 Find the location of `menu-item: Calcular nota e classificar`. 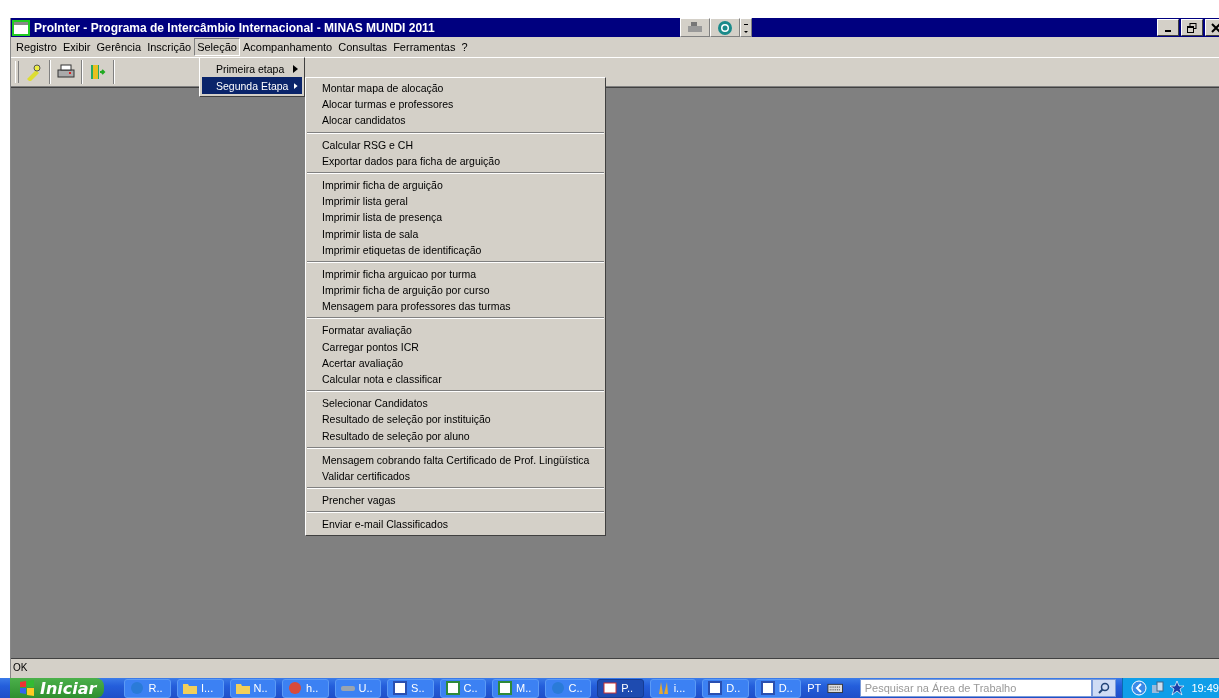

menu-item: Calcular nota e classificar is located at coordinates (455, 379).